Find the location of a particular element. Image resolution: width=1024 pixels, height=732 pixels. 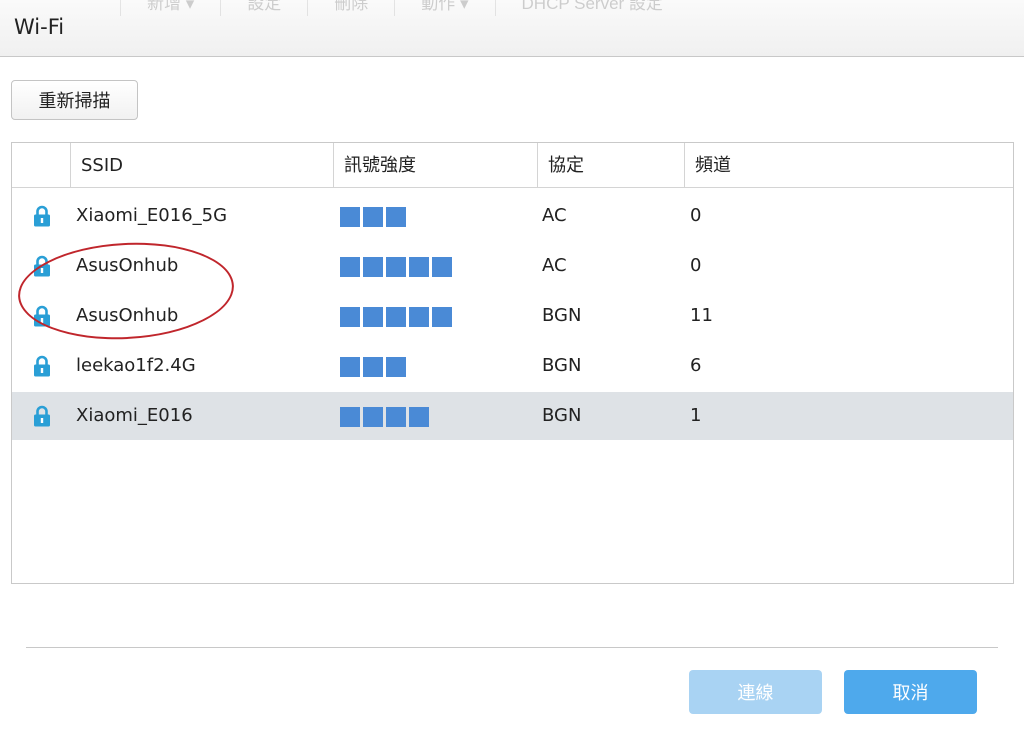

background-menu-item: 設定 is located at coordinates (263, 8).